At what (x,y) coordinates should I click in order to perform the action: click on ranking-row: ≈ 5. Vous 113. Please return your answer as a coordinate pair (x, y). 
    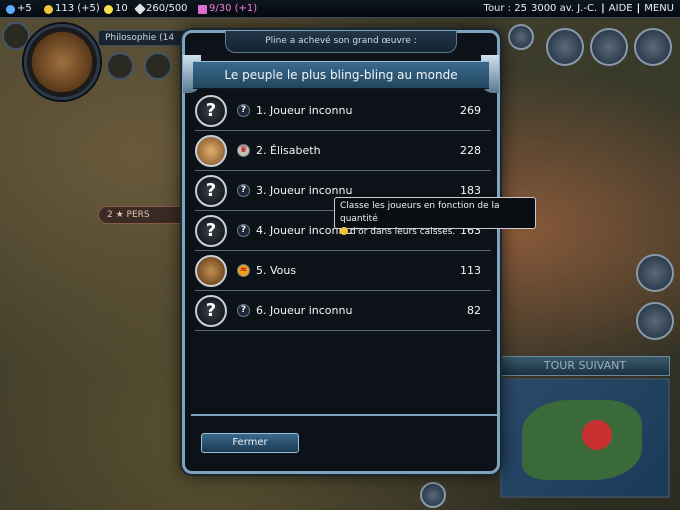
    Looking at the image, I should click on (343, 271).